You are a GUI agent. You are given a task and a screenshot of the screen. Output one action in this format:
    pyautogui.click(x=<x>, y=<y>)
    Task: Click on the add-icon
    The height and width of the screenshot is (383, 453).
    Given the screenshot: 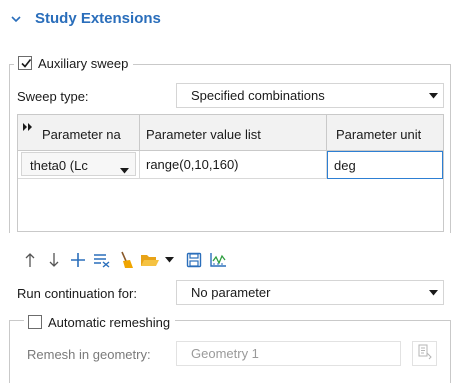 What is the action you would take?
    pyautogui.click(x=78, y=260)
    